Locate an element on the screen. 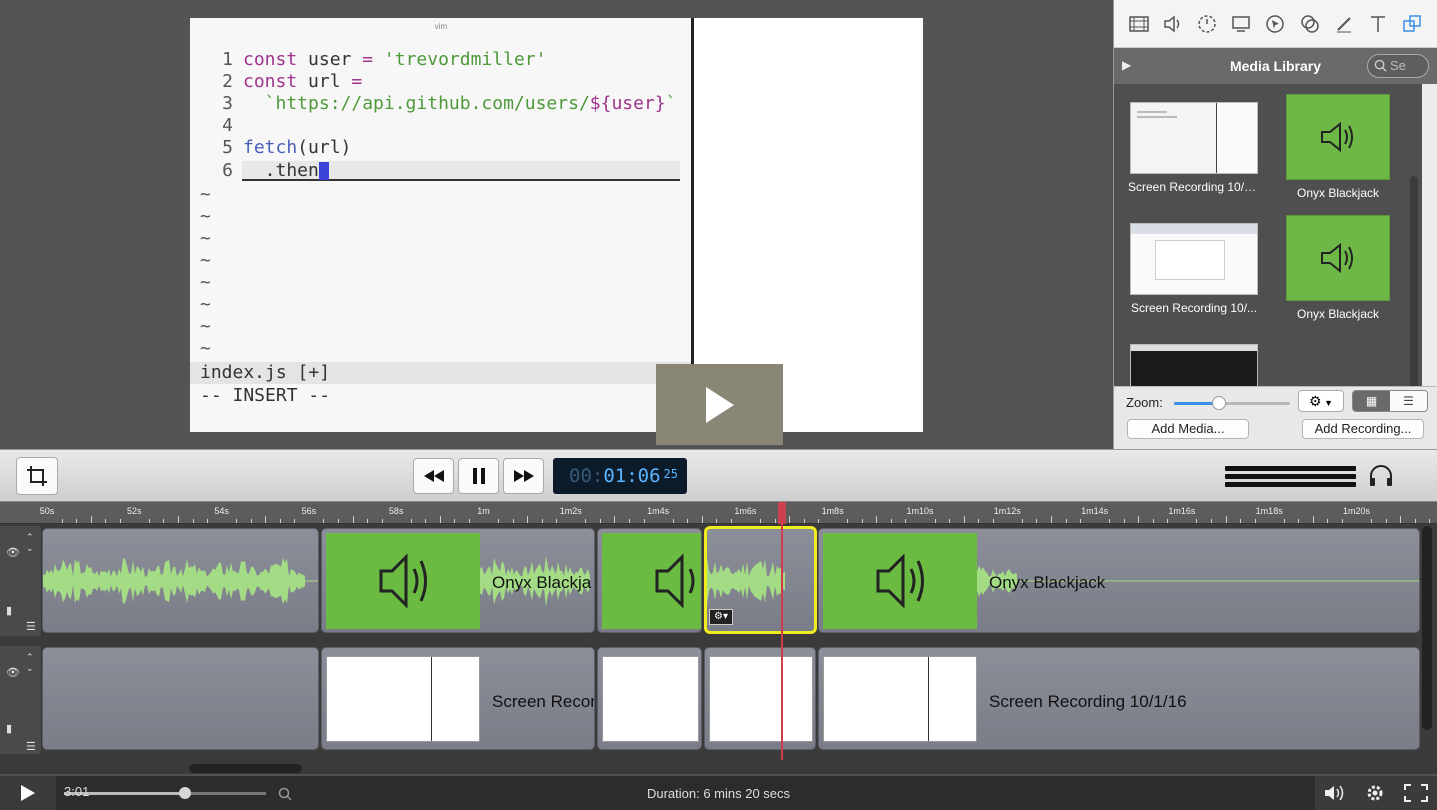 The height and width of the screenshot is (810, 1437). audio-clip: Onyx Blackjack is located at coordinates (1119, 580).